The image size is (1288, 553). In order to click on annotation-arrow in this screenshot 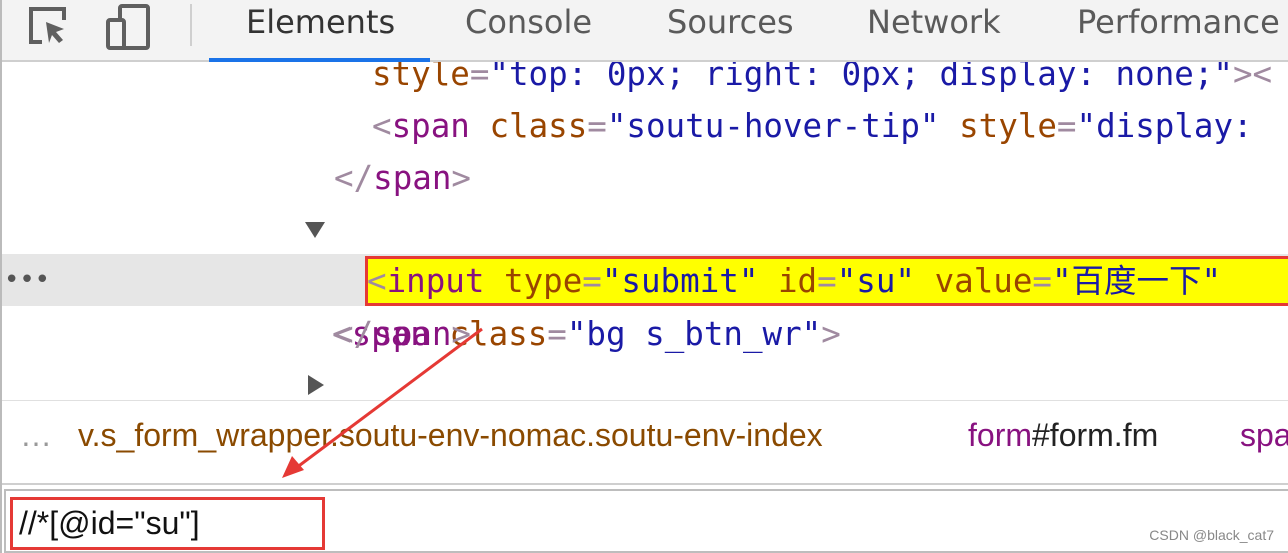, I will do `click(382, 402)`.